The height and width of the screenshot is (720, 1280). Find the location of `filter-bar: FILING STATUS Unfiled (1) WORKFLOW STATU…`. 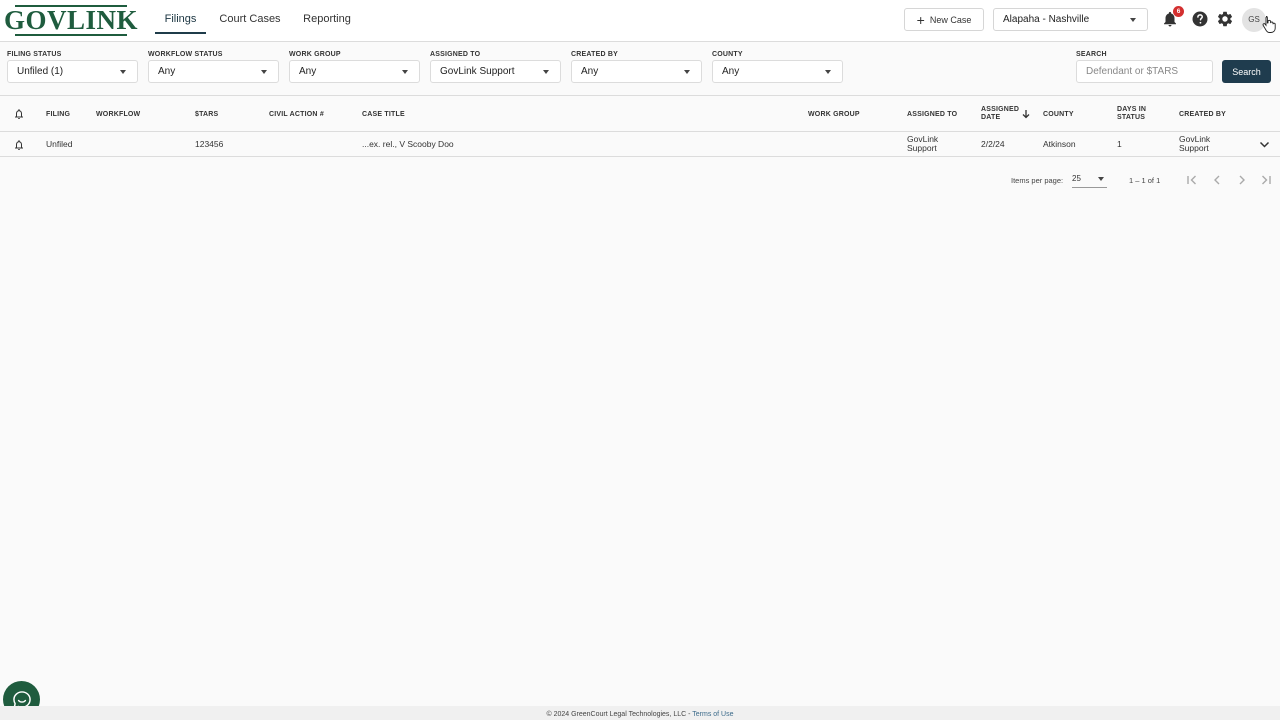

filter-bar: FILING STATUS Unfiled (1) WORKFLOW STATU… is located at coordinates (640, 69).